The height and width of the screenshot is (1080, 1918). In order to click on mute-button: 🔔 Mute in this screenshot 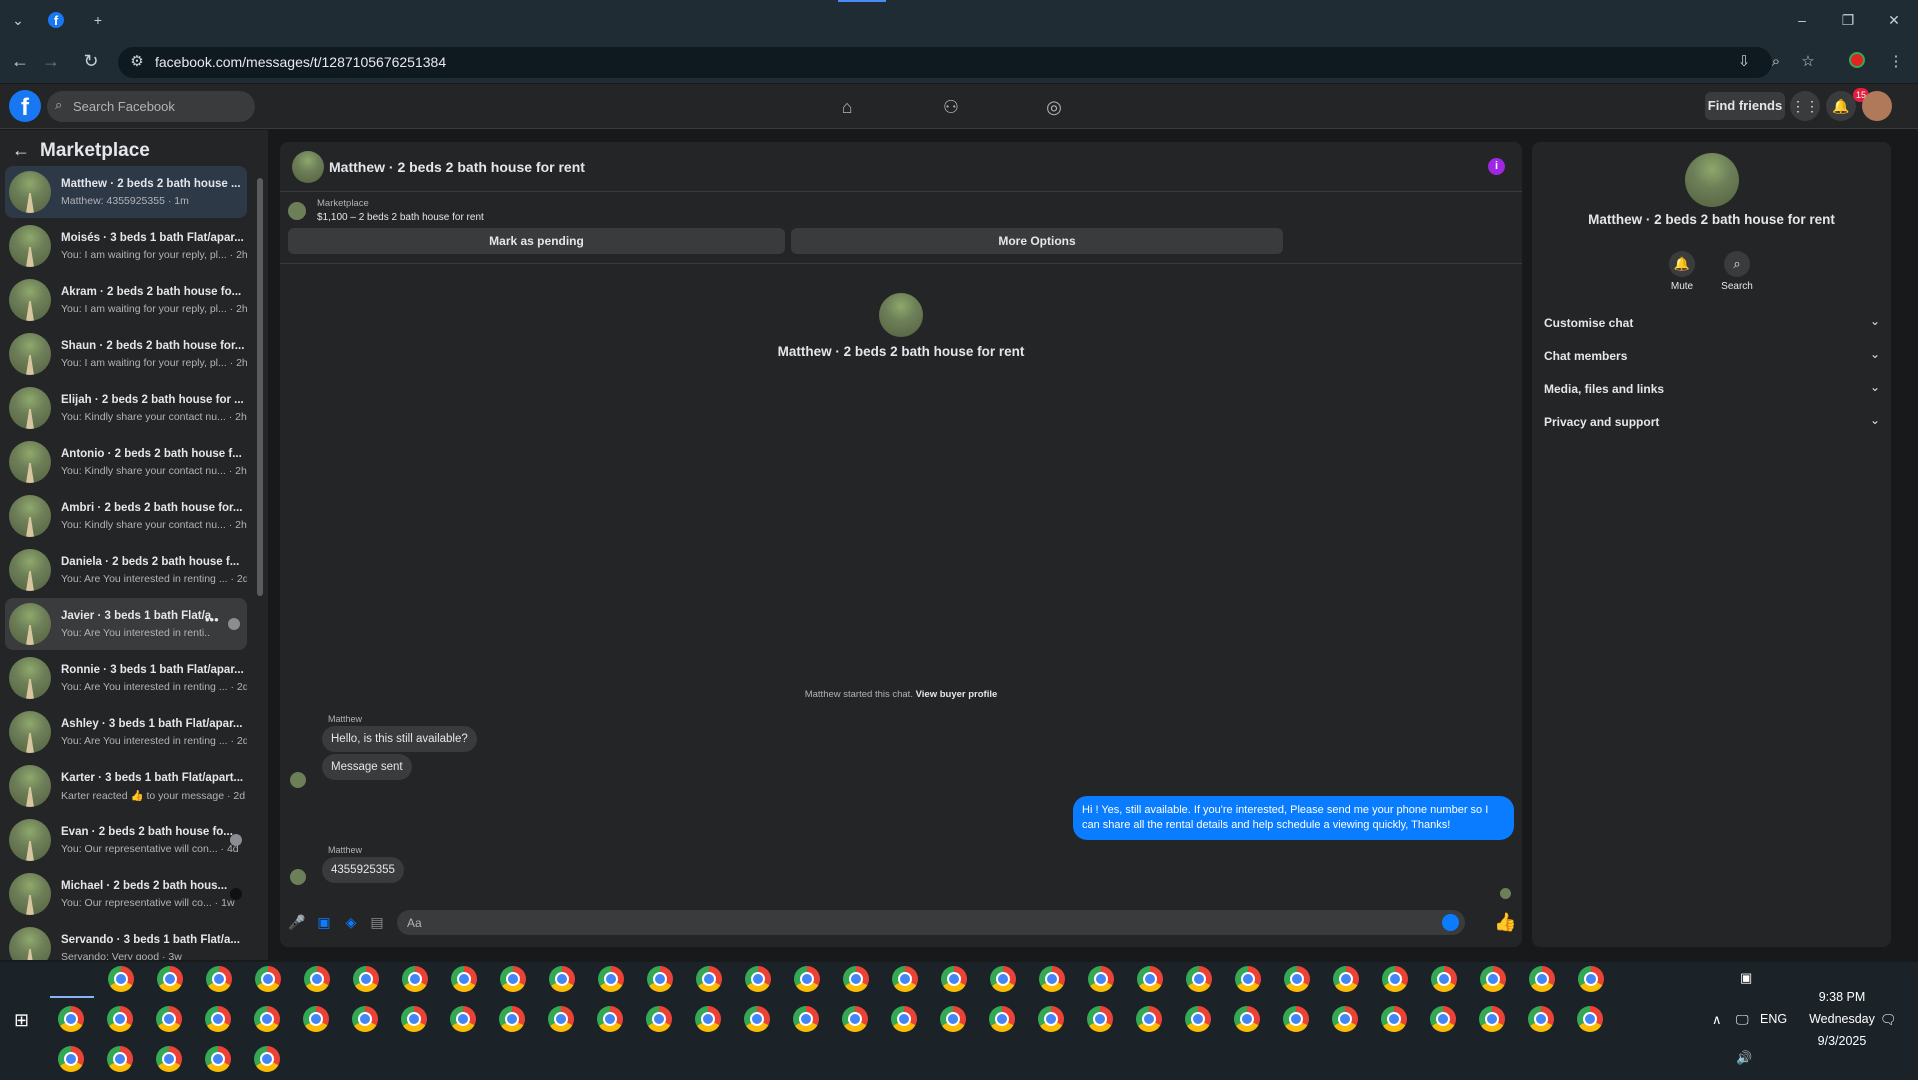, I will do `click(1682, 271)`.